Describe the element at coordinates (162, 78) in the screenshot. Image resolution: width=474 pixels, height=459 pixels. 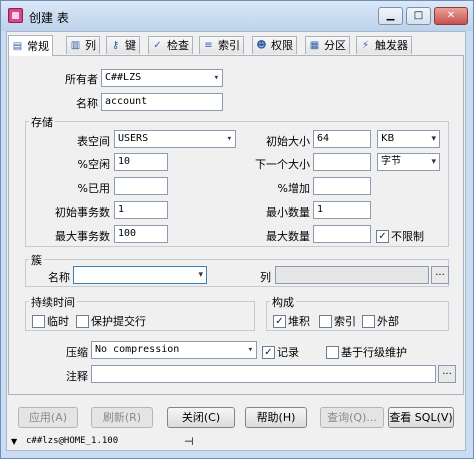
I see `owner-select: C##LZS ▾` at that location.